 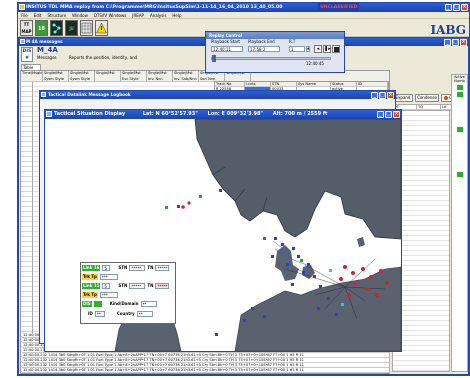 What do you see at coordinates (137, 286) in the screenshot?
I see `stn-value-2: *****` at bounding box center [137, 286].